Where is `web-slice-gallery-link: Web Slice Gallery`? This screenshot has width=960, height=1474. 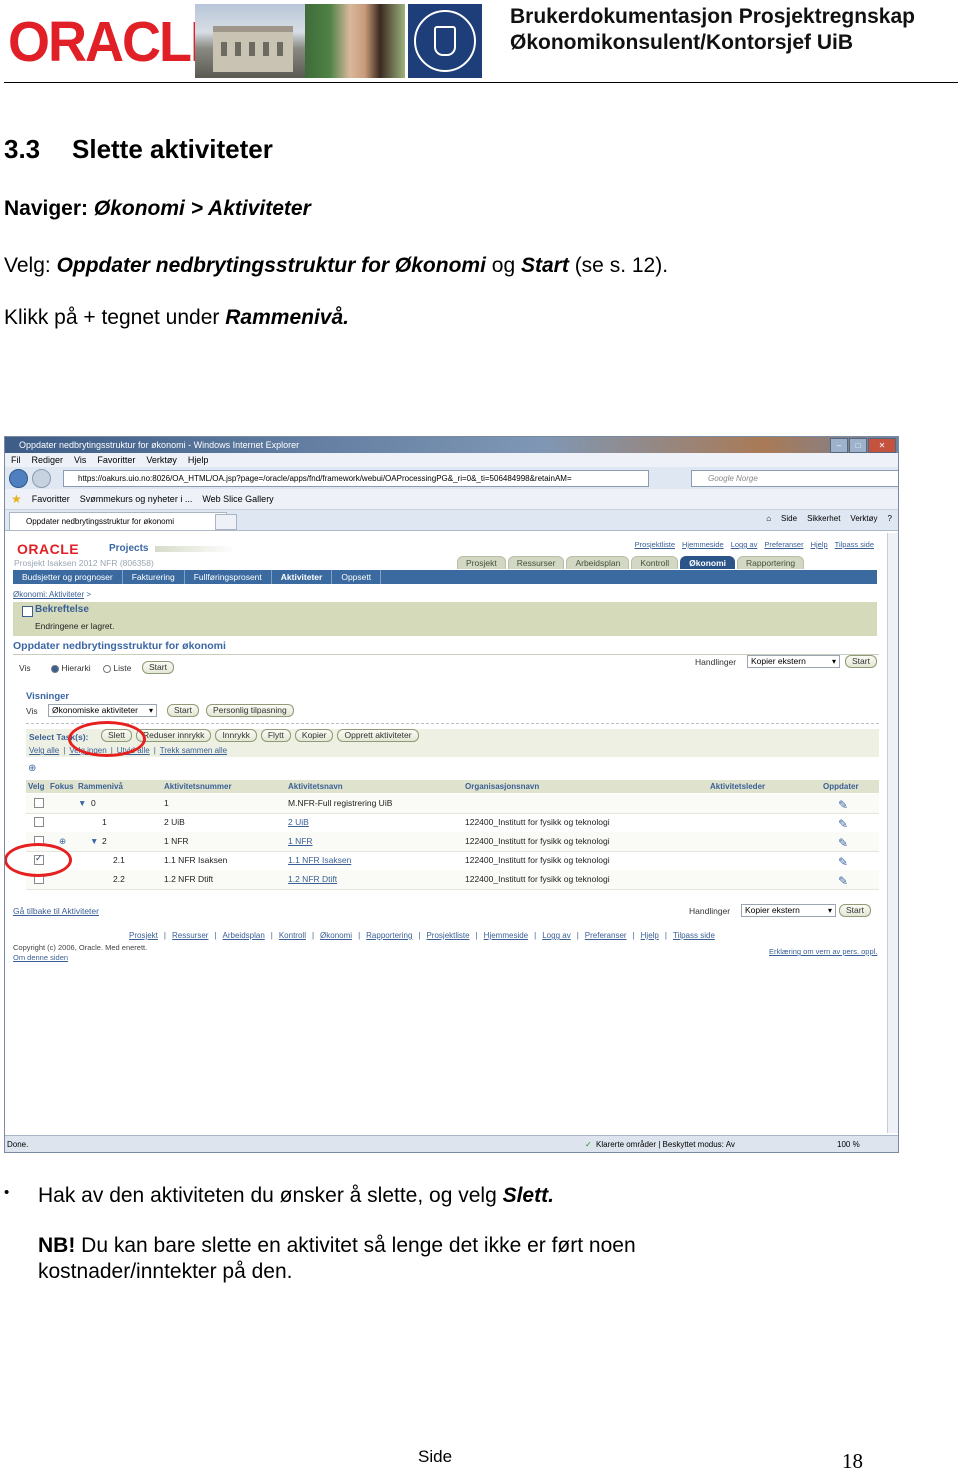
web-slice-gallery-link: Web Slice Gallery is located at coordinates (237, 499).